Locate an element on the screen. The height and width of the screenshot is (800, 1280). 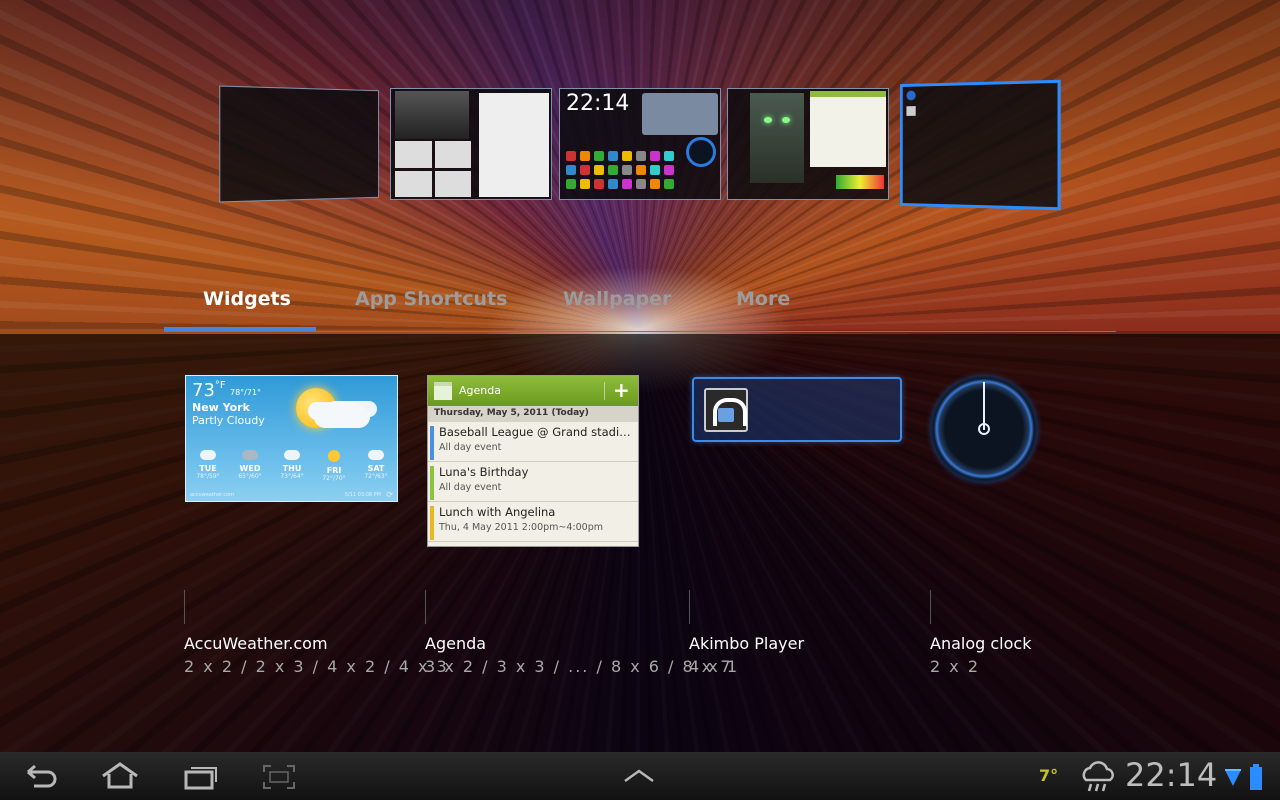
tab-more: More is located at coordinates (763, 299).